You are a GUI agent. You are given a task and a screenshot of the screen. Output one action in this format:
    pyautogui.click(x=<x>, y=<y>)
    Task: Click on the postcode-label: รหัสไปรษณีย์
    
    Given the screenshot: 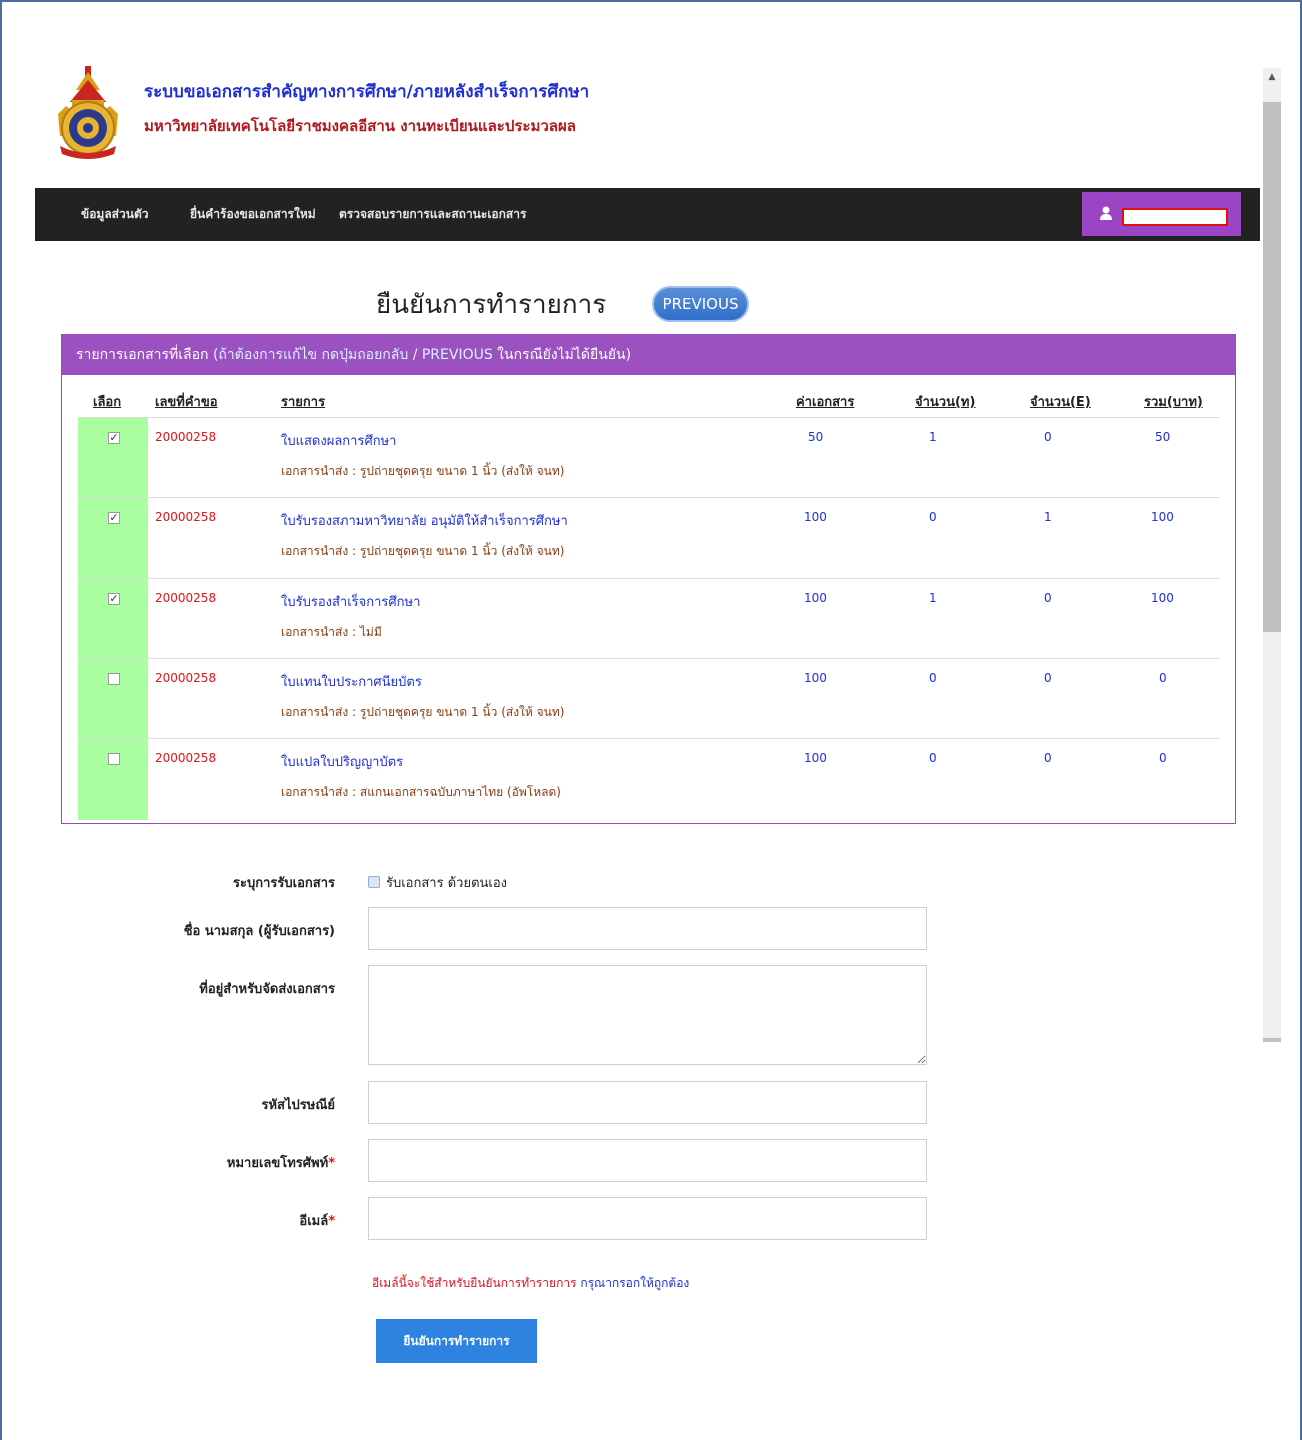 What is the action you would take?
    pyautogui.click(x=298, y=1105)
    